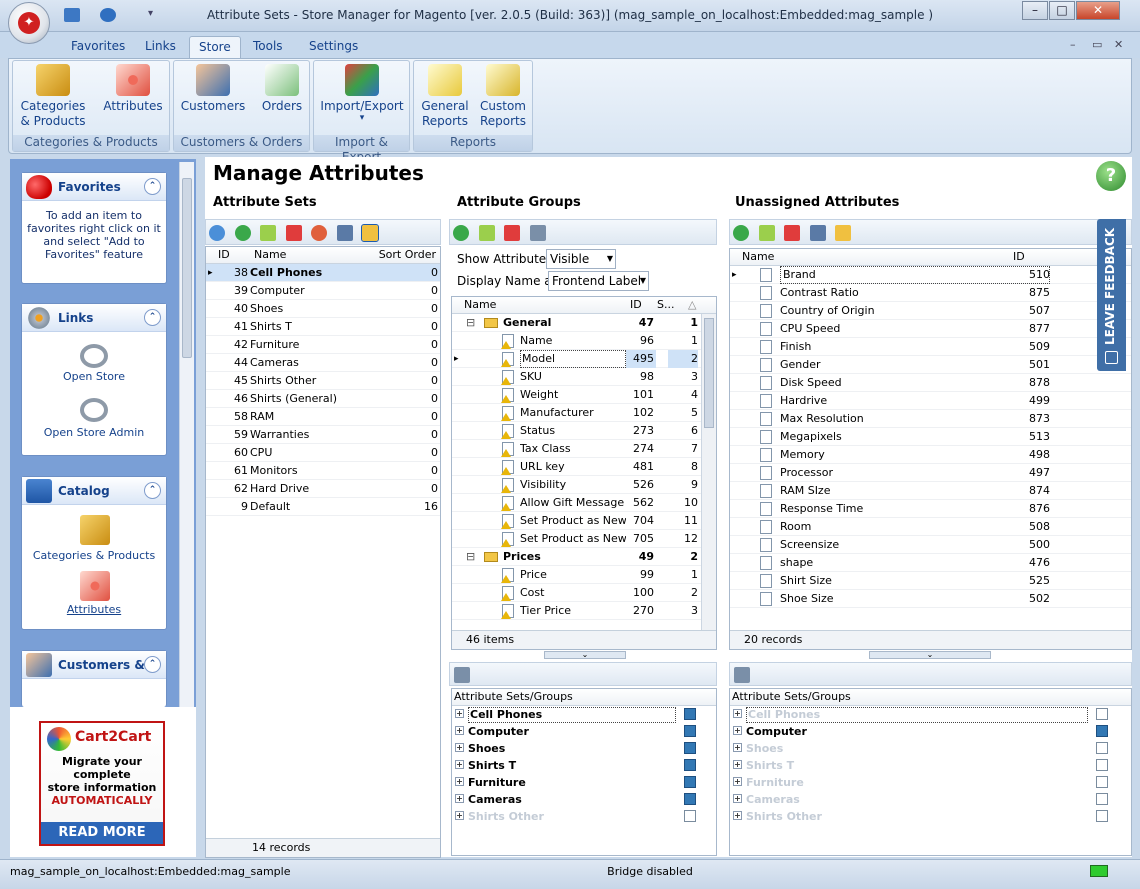 The width and height of the screenshot is (1140, 889). What do you see at coordinates (1062, 10) in the screenshot?
I see `maximize-button: □` at bounding box center [1062, 10].